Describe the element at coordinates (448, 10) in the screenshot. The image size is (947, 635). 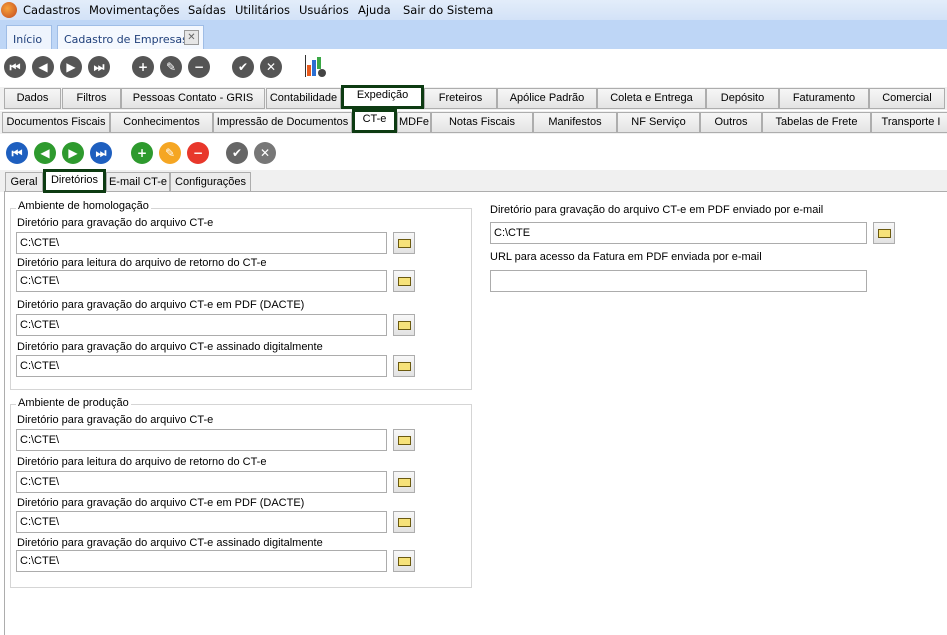
I see `menu-sair: Sair do Sistema` at that location.